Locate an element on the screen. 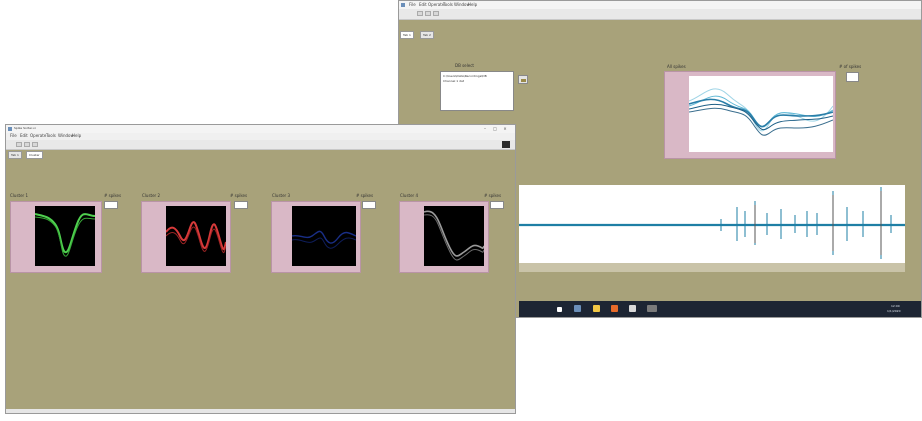 The width and height of the screenshot is (922, 421). cluster-menubar: File Edit Operate Tools Window Help is located at coordinates (260, 136).